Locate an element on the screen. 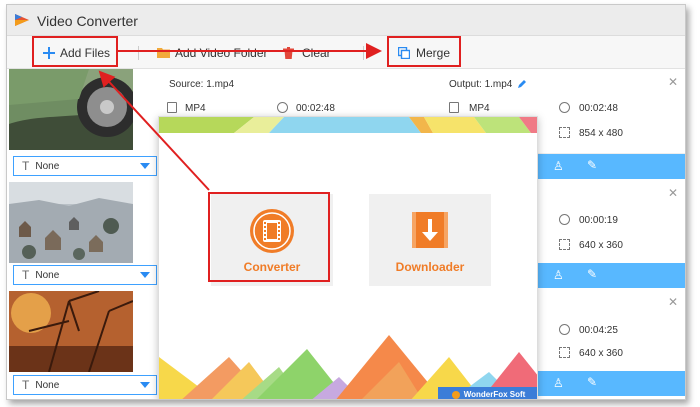 Image resolution: width=700 pixels, height=407 pixels. downloader-tile: Downloader is located at coordinates (430, 240).